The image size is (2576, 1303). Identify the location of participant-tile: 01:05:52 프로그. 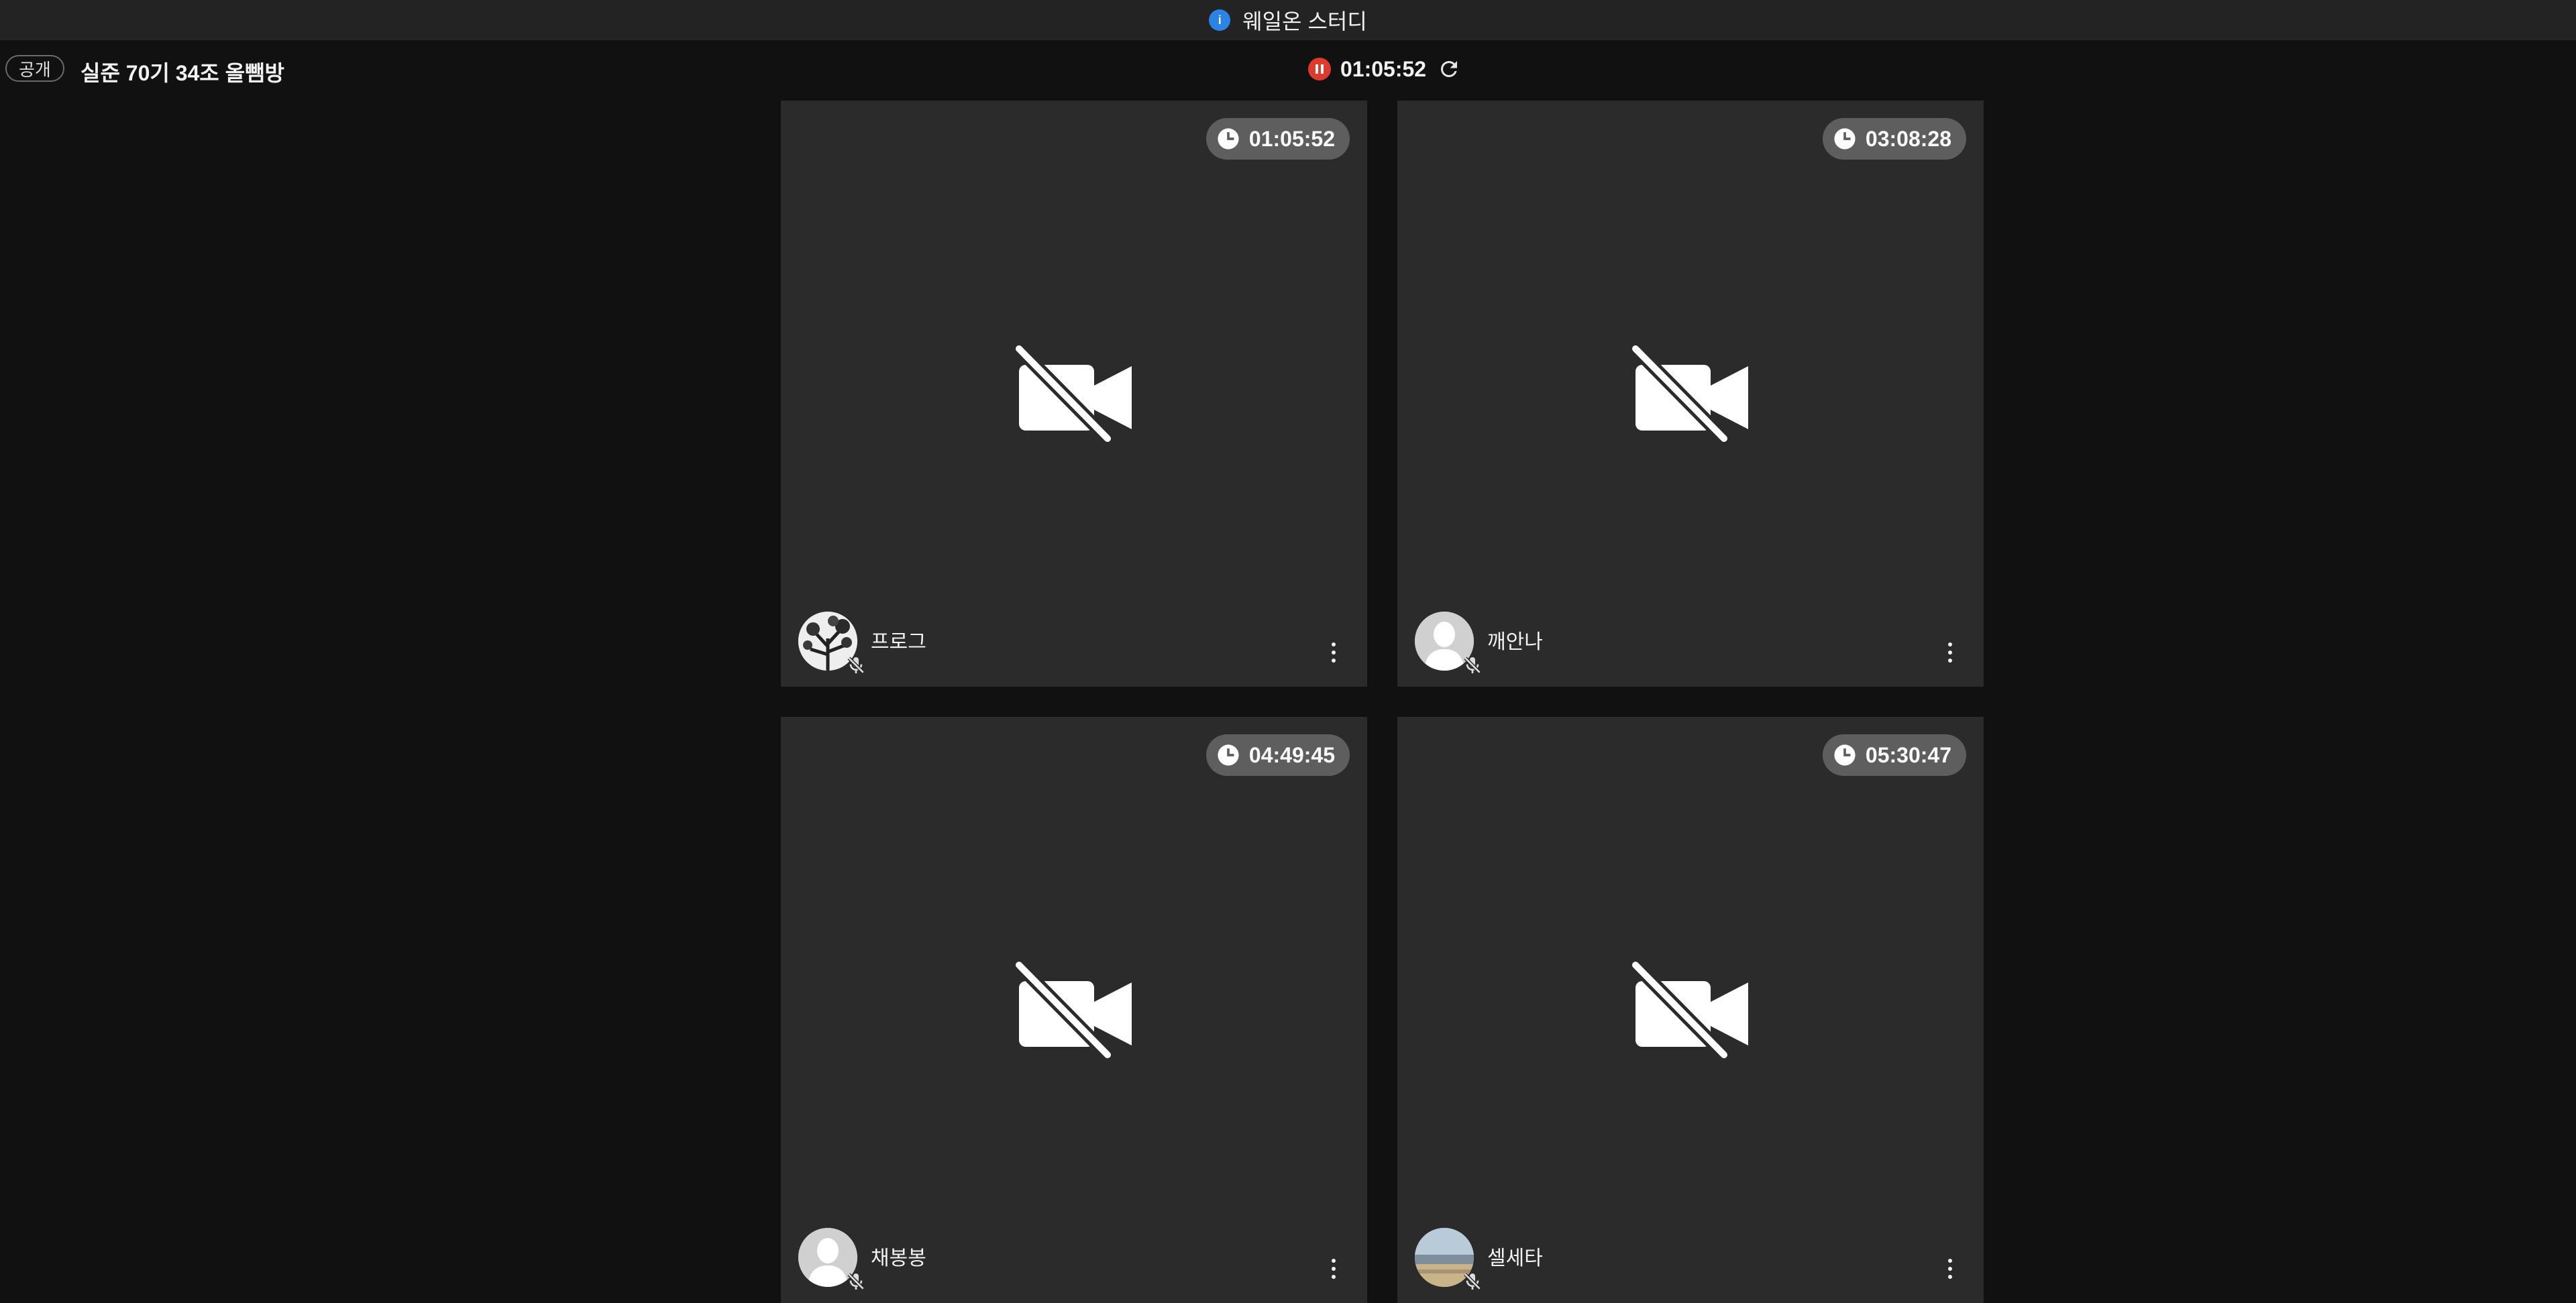
(1074, 394).